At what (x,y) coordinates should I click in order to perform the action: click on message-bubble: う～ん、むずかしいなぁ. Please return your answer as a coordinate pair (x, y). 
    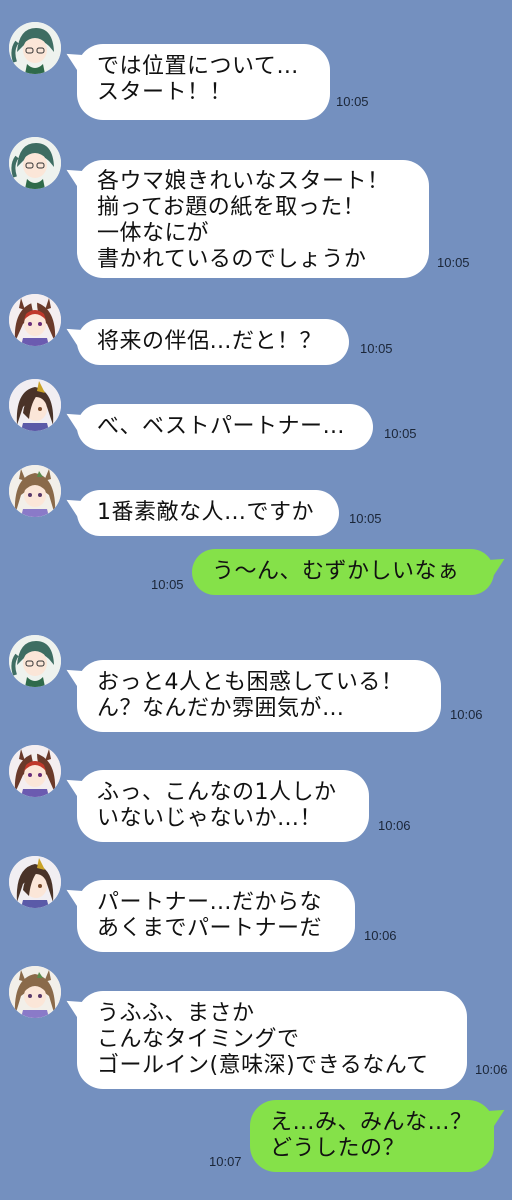
    Looking at the image, I should click on (343, 572).